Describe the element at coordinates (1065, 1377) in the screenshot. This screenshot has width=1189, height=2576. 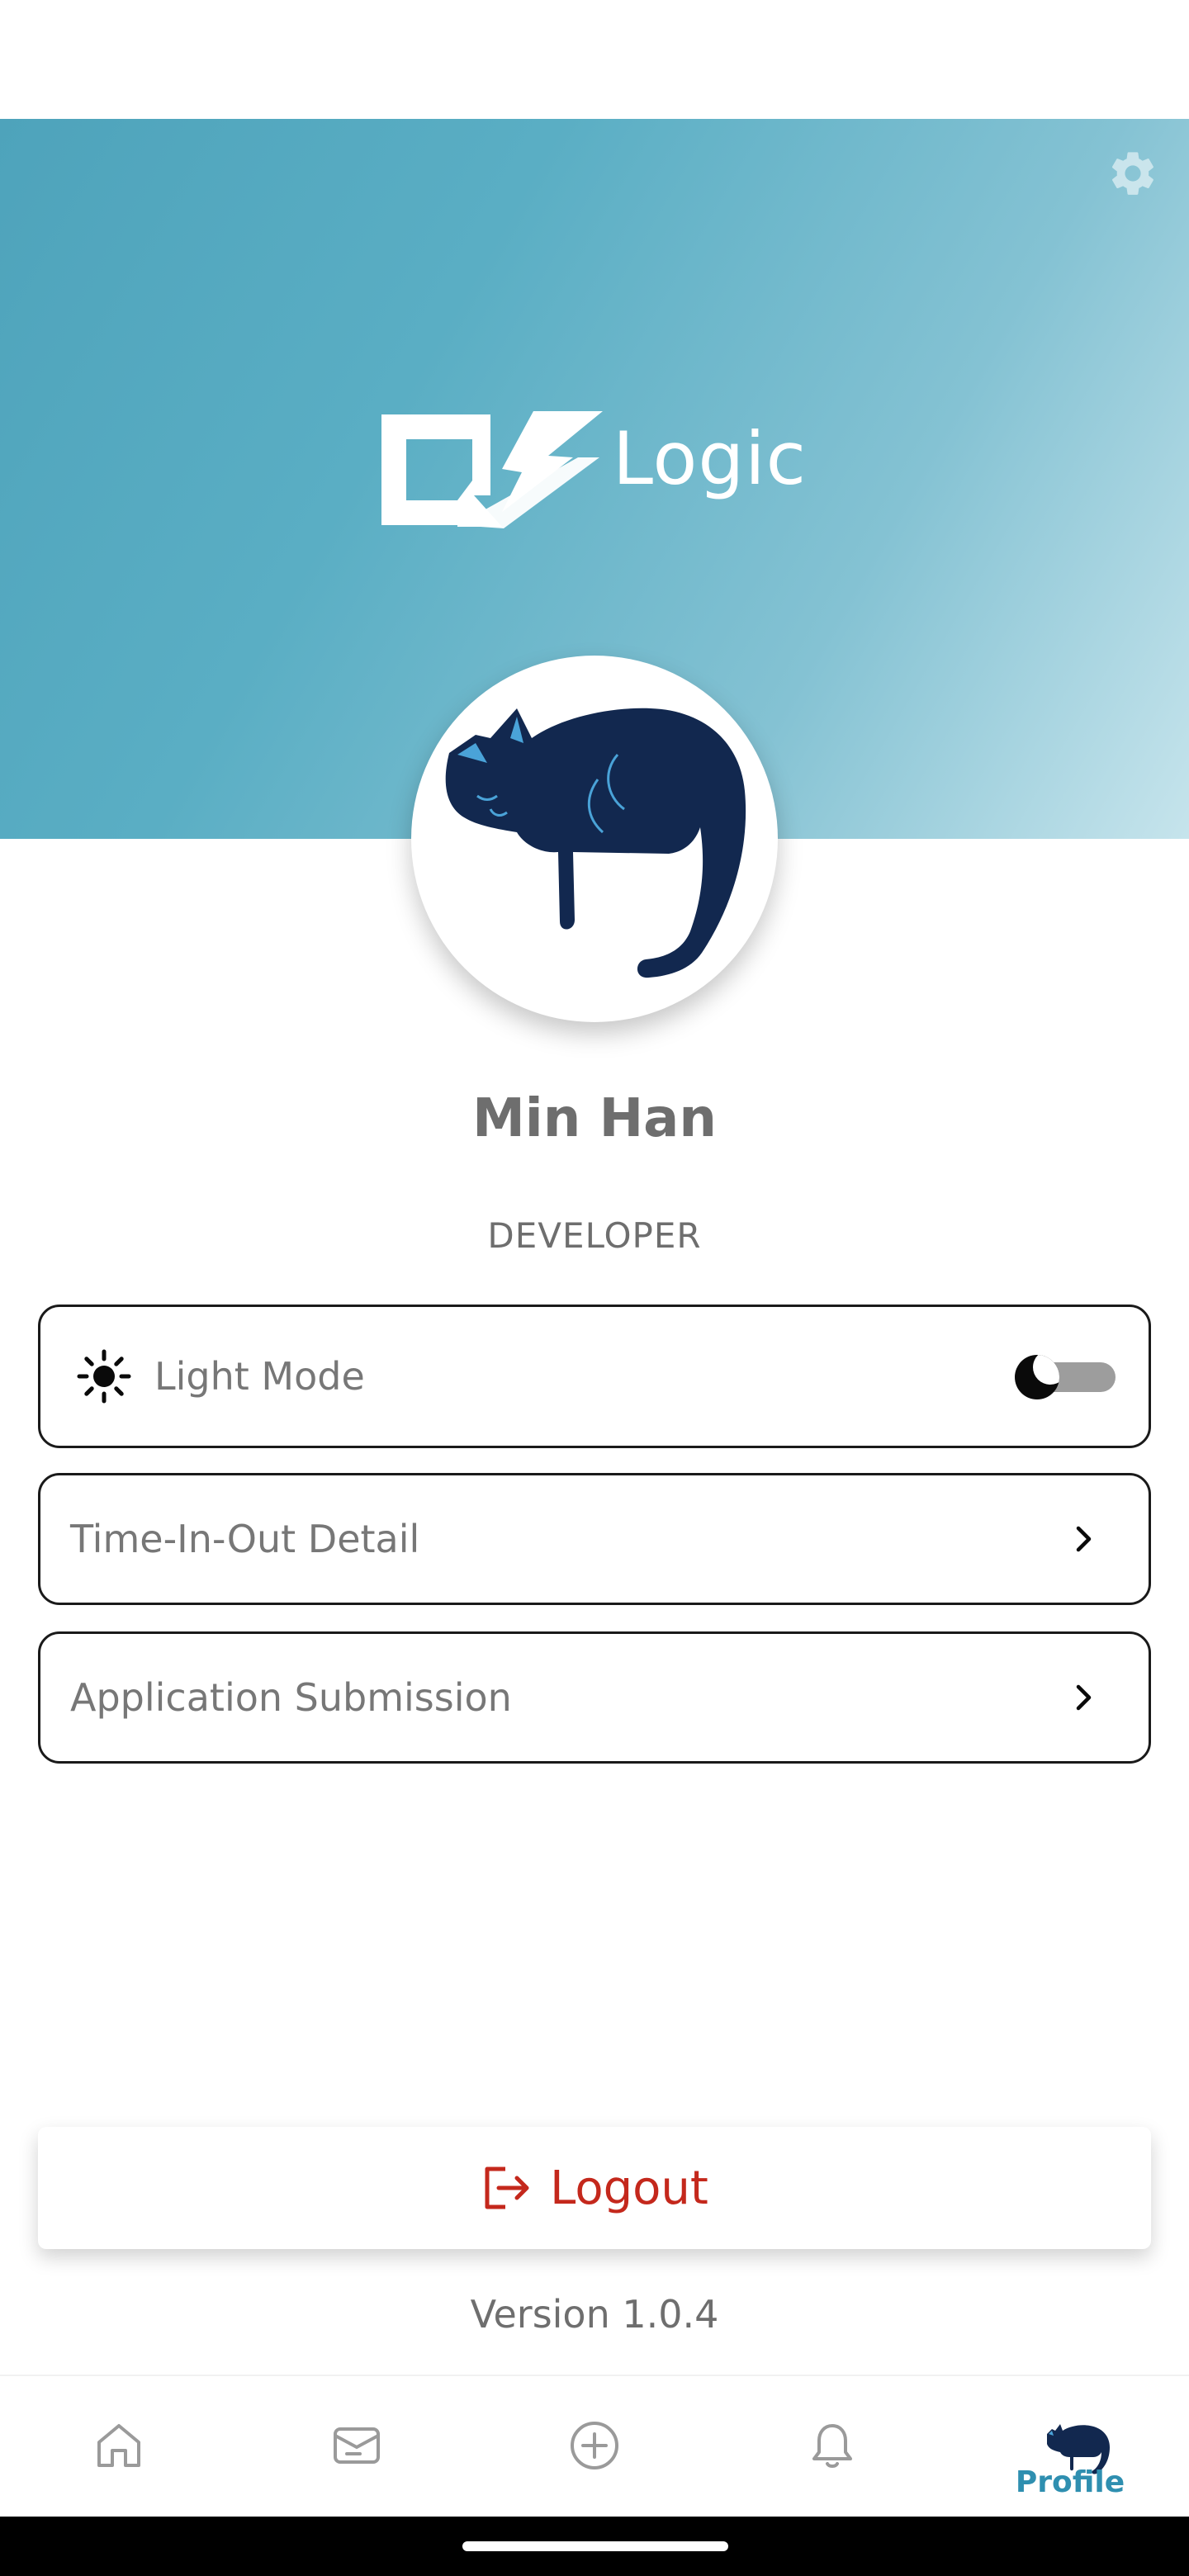
I see `dark-mode-toggle` at that location.